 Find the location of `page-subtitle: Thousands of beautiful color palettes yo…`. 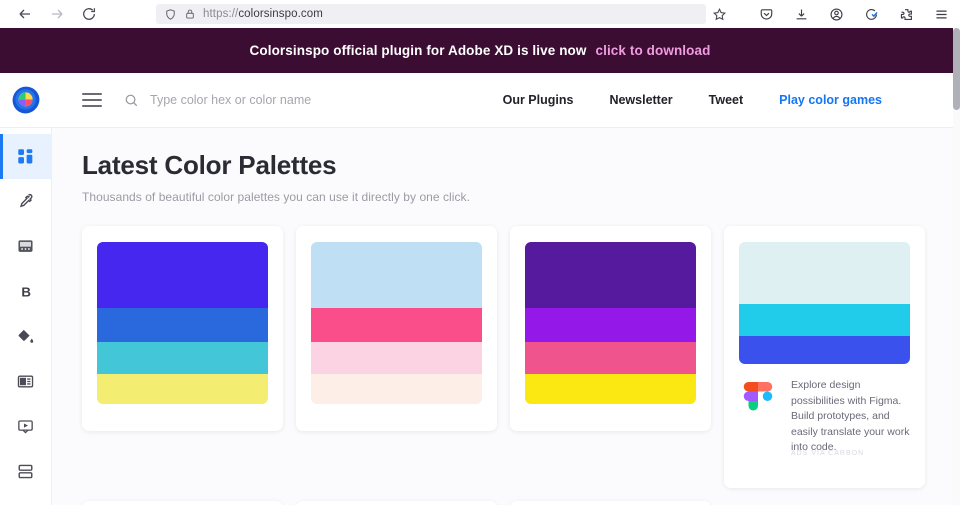

page-subtitle: Thousands of beautiful color palettes yo… is located at coordinates (276, 197).